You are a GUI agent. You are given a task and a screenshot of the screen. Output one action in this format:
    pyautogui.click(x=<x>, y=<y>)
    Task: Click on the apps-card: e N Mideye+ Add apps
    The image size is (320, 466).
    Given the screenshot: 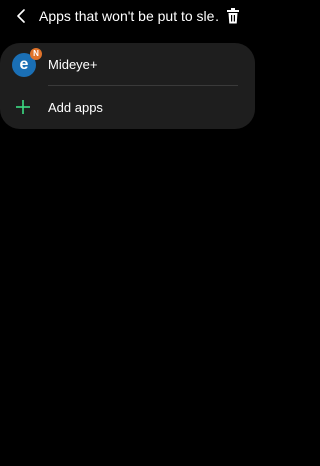 What is the action you would take?
    pyautogui.click(x=127, y=86)
    